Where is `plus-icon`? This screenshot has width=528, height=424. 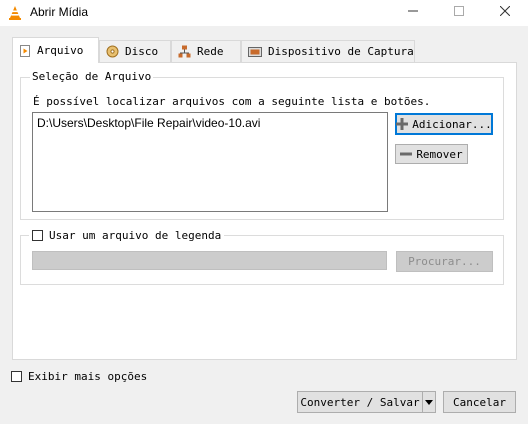
plus-icon is located at coordinates (402, 124).